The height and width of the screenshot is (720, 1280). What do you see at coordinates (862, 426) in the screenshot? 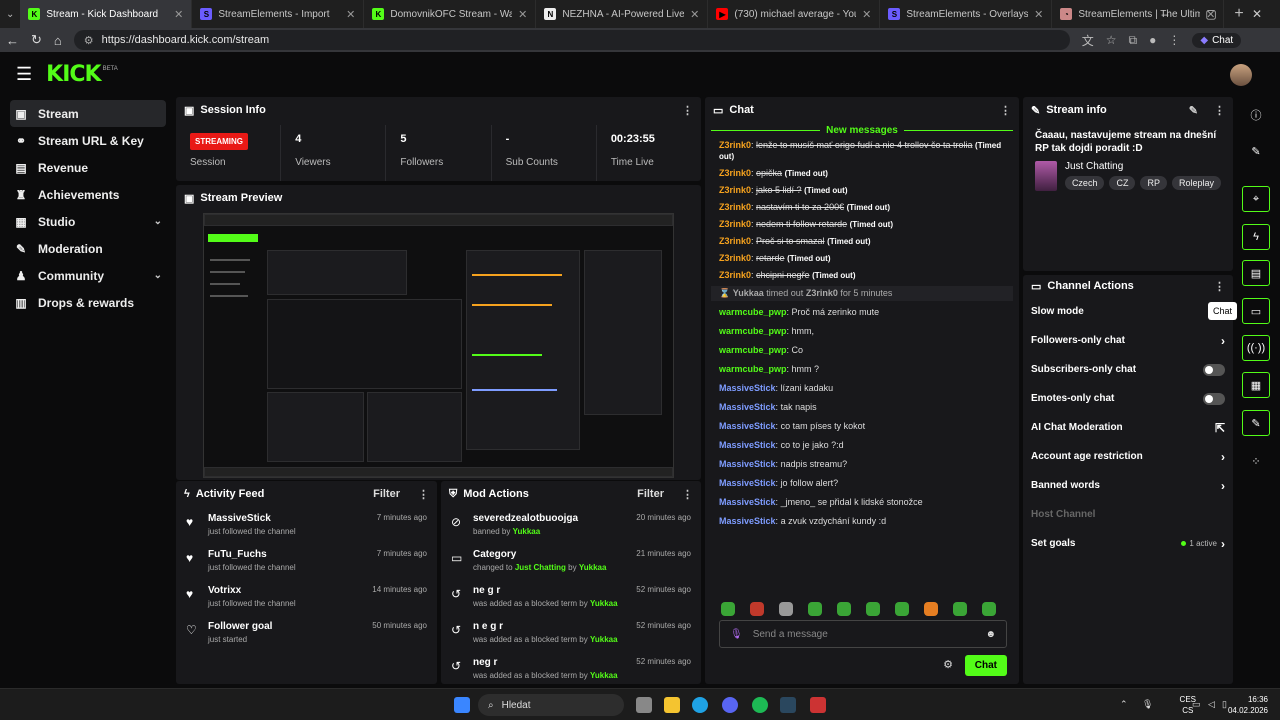
I see `chat-message: MassiveStick: co tam píses ty kokot` at bounding box center [862, 426].